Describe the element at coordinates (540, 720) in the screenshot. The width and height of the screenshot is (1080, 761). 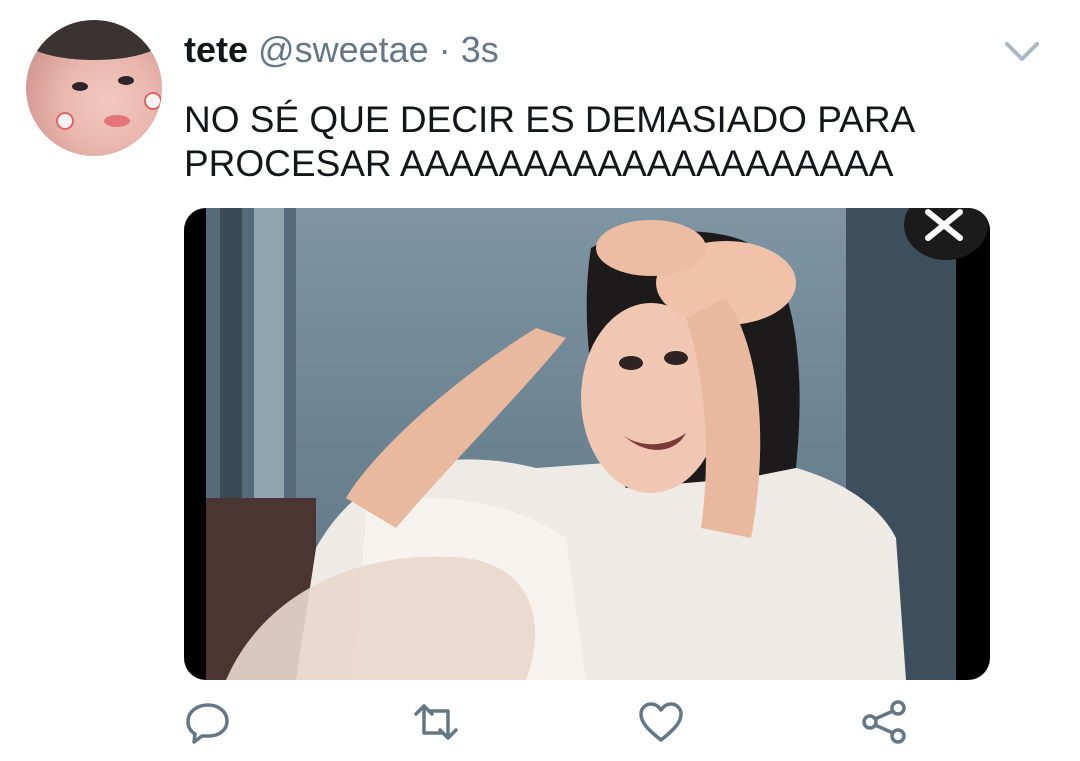
I see `tweet-actions` at that location.